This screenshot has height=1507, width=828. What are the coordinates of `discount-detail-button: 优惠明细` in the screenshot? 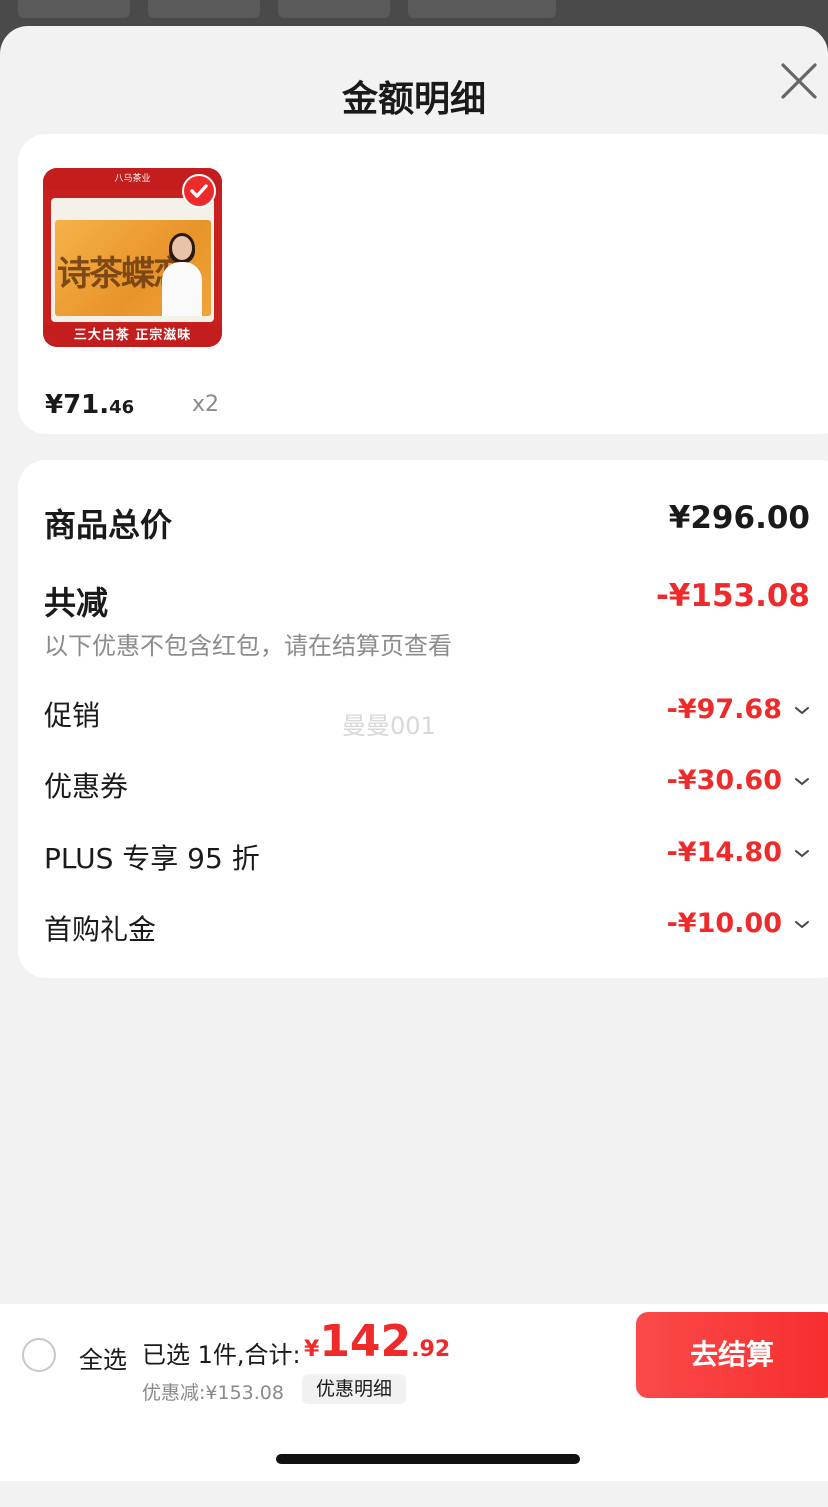 It's located at (354, 1389).